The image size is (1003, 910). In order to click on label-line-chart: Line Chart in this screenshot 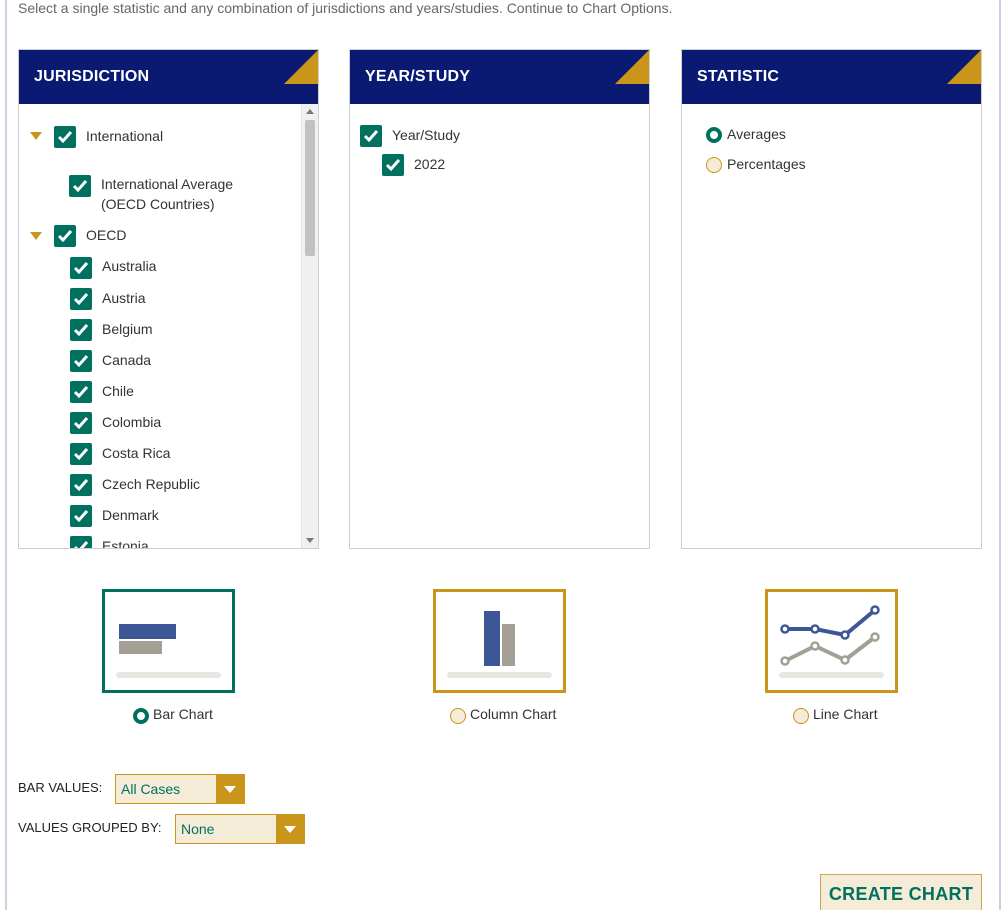, I will do `click(845, 714)`.